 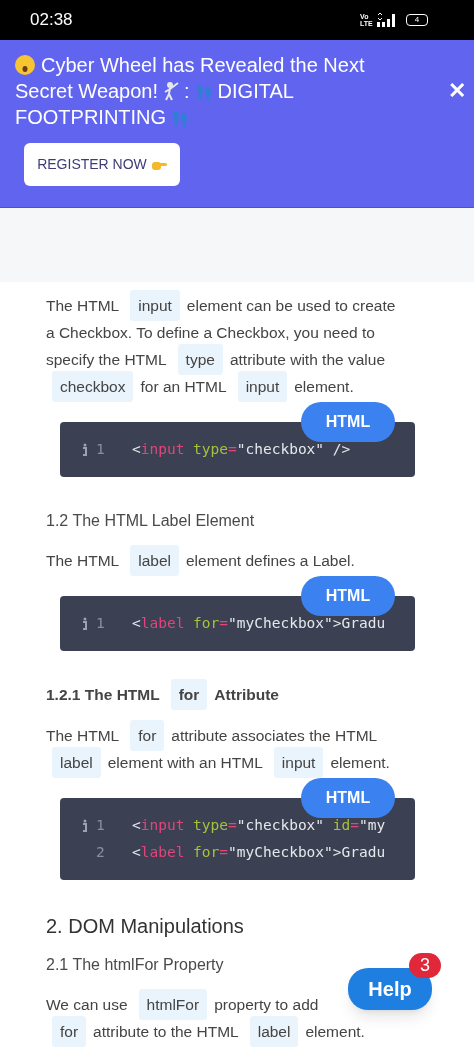 I want to click on battery-icon: 4, so click(x=417, y=20).